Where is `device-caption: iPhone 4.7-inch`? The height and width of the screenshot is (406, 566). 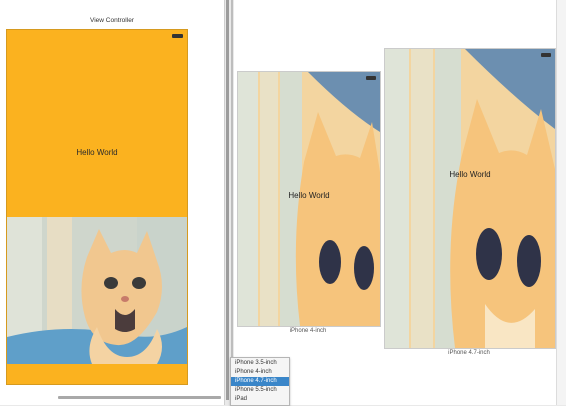 device-caption: iPhone 4.7-inch is located at coordinates (469, 353).